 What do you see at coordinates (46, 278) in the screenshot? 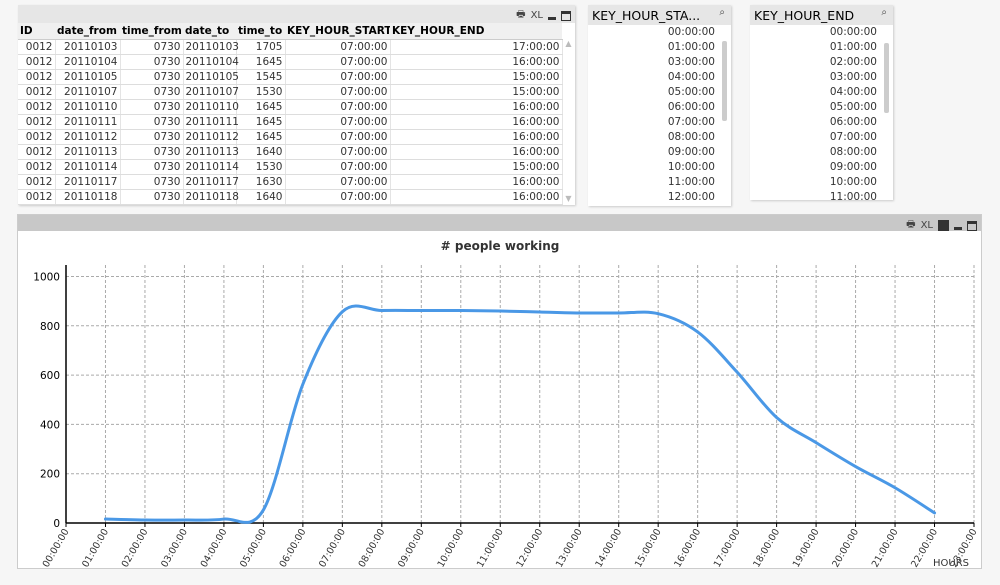
I see `y-tick-label: 1000` at bounding box center [46, 278].